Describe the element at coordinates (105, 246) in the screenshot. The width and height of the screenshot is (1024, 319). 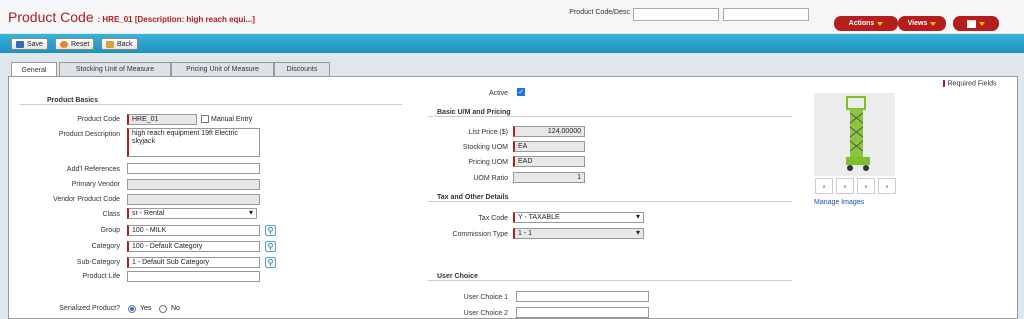
I see `category-label: Category` at that location.